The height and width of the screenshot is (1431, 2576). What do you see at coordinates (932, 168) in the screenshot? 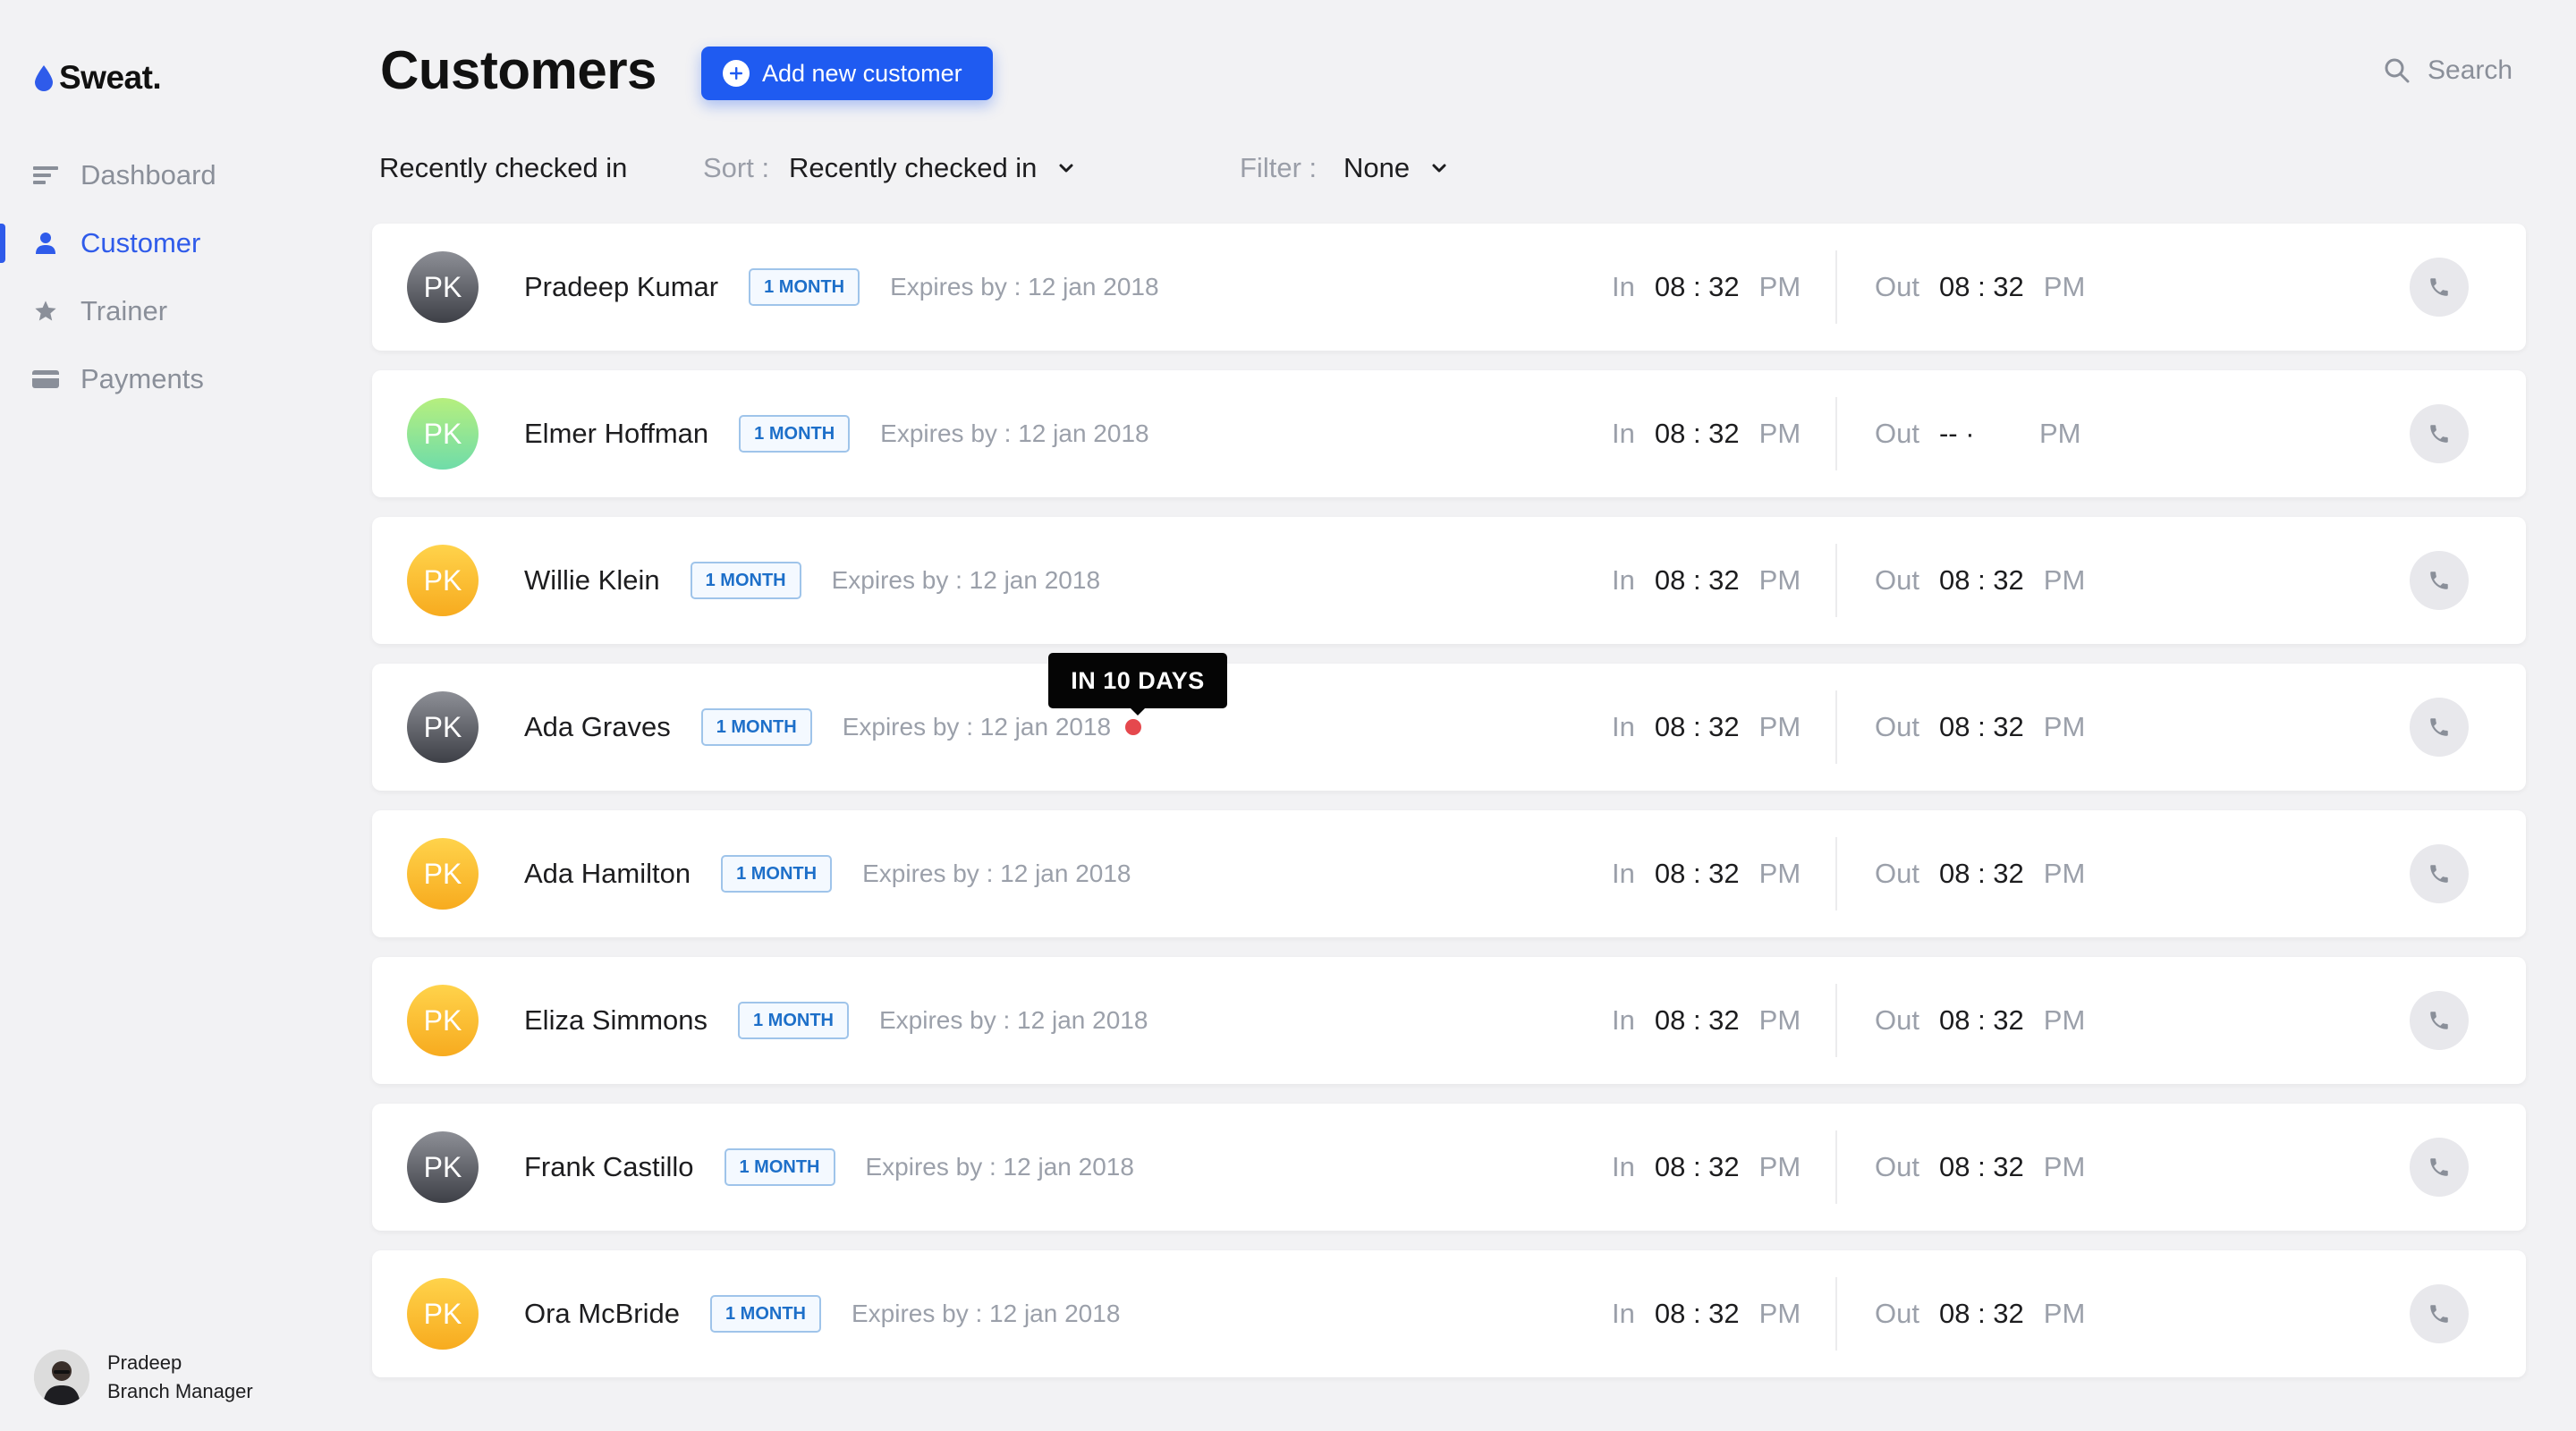
I see `sort-dropdown: Recently checked in` at bounding box center [932, 168].